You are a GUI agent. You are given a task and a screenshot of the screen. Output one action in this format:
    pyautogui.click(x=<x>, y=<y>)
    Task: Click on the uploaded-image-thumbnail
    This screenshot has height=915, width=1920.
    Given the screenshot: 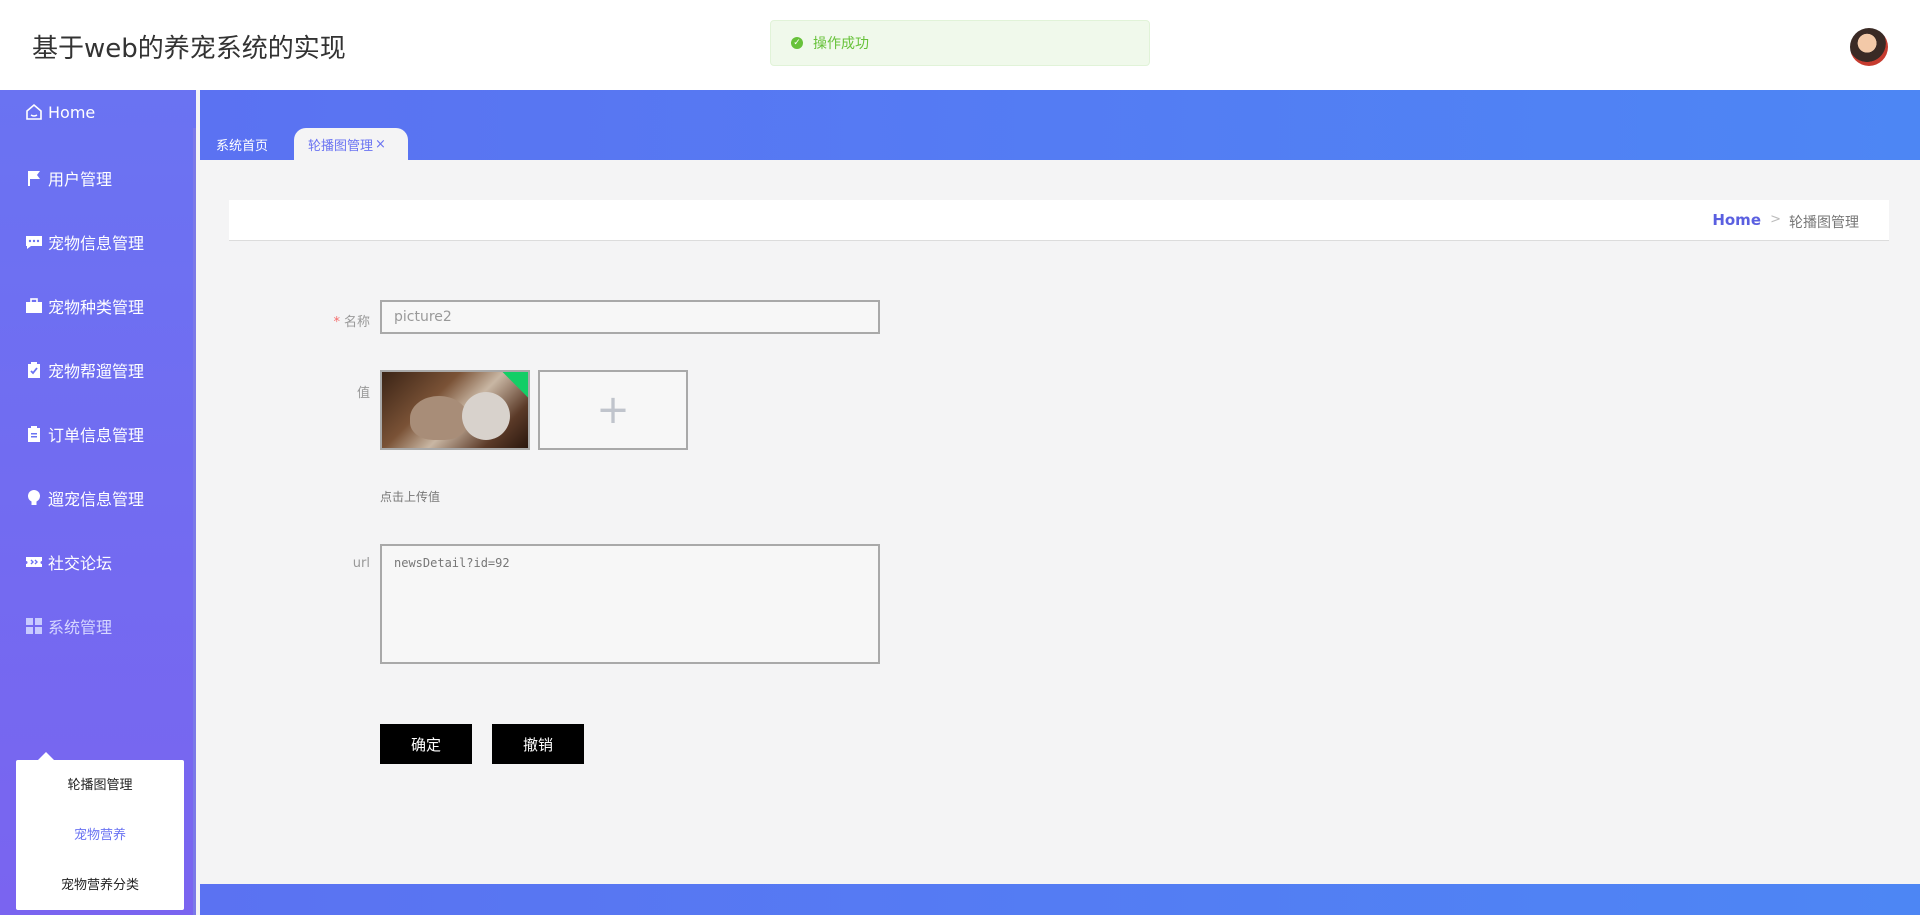 What is the action you would take?
    pyautogui.click(x=455, y=410)
    